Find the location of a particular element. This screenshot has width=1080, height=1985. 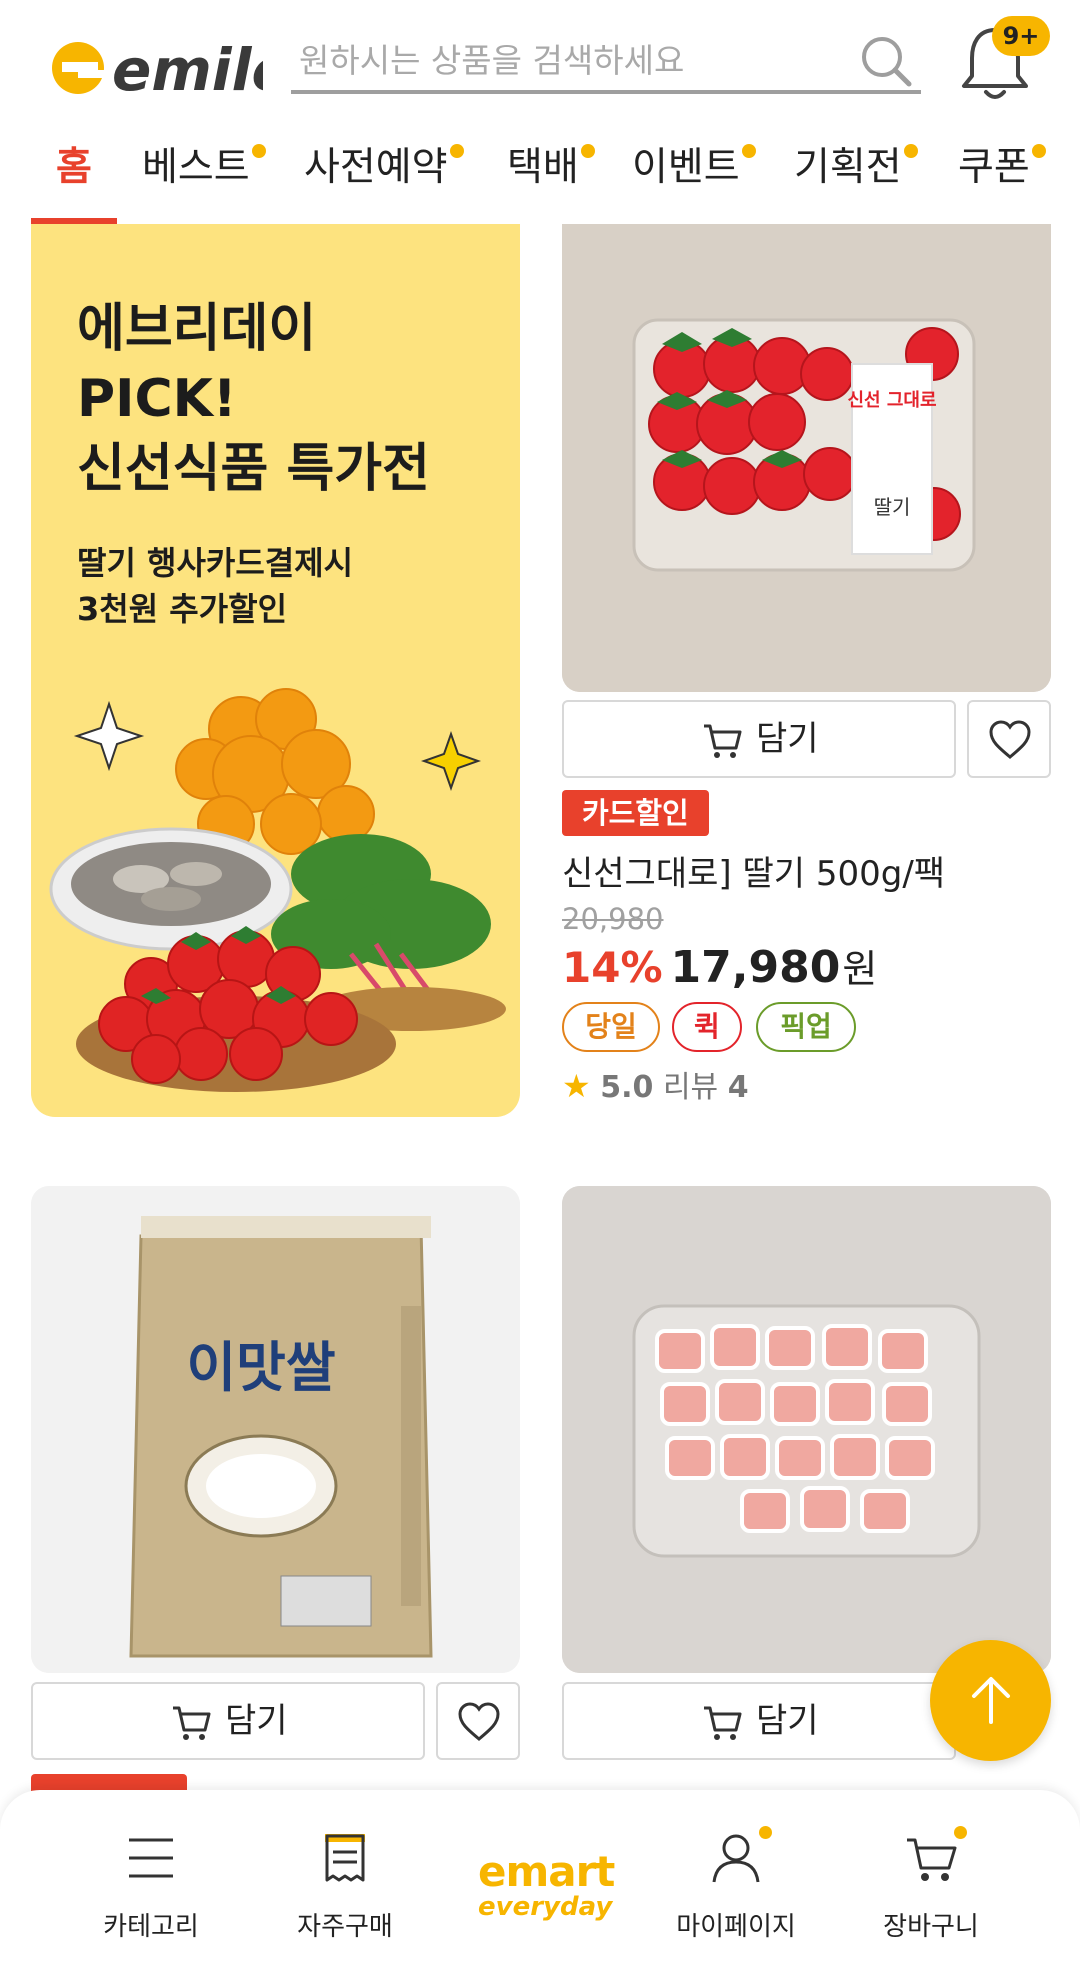

product-image: 신선 그대로 딸기 is located at coordinates (806, 458).